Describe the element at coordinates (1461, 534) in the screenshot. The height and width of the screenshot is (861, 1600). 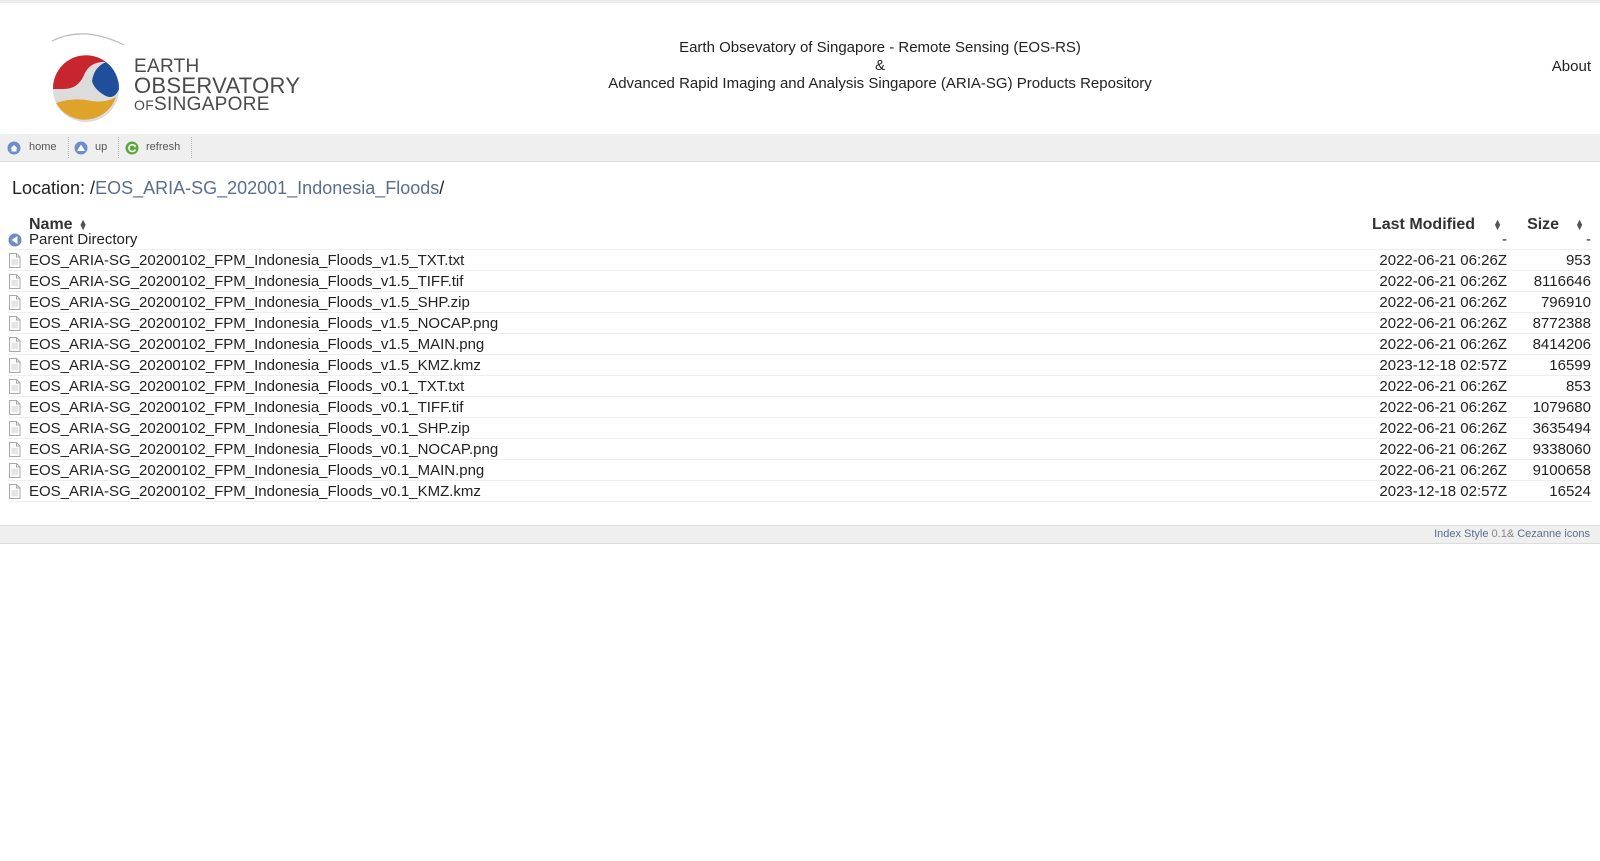
I see `index-style-link: Index Style` at that location.